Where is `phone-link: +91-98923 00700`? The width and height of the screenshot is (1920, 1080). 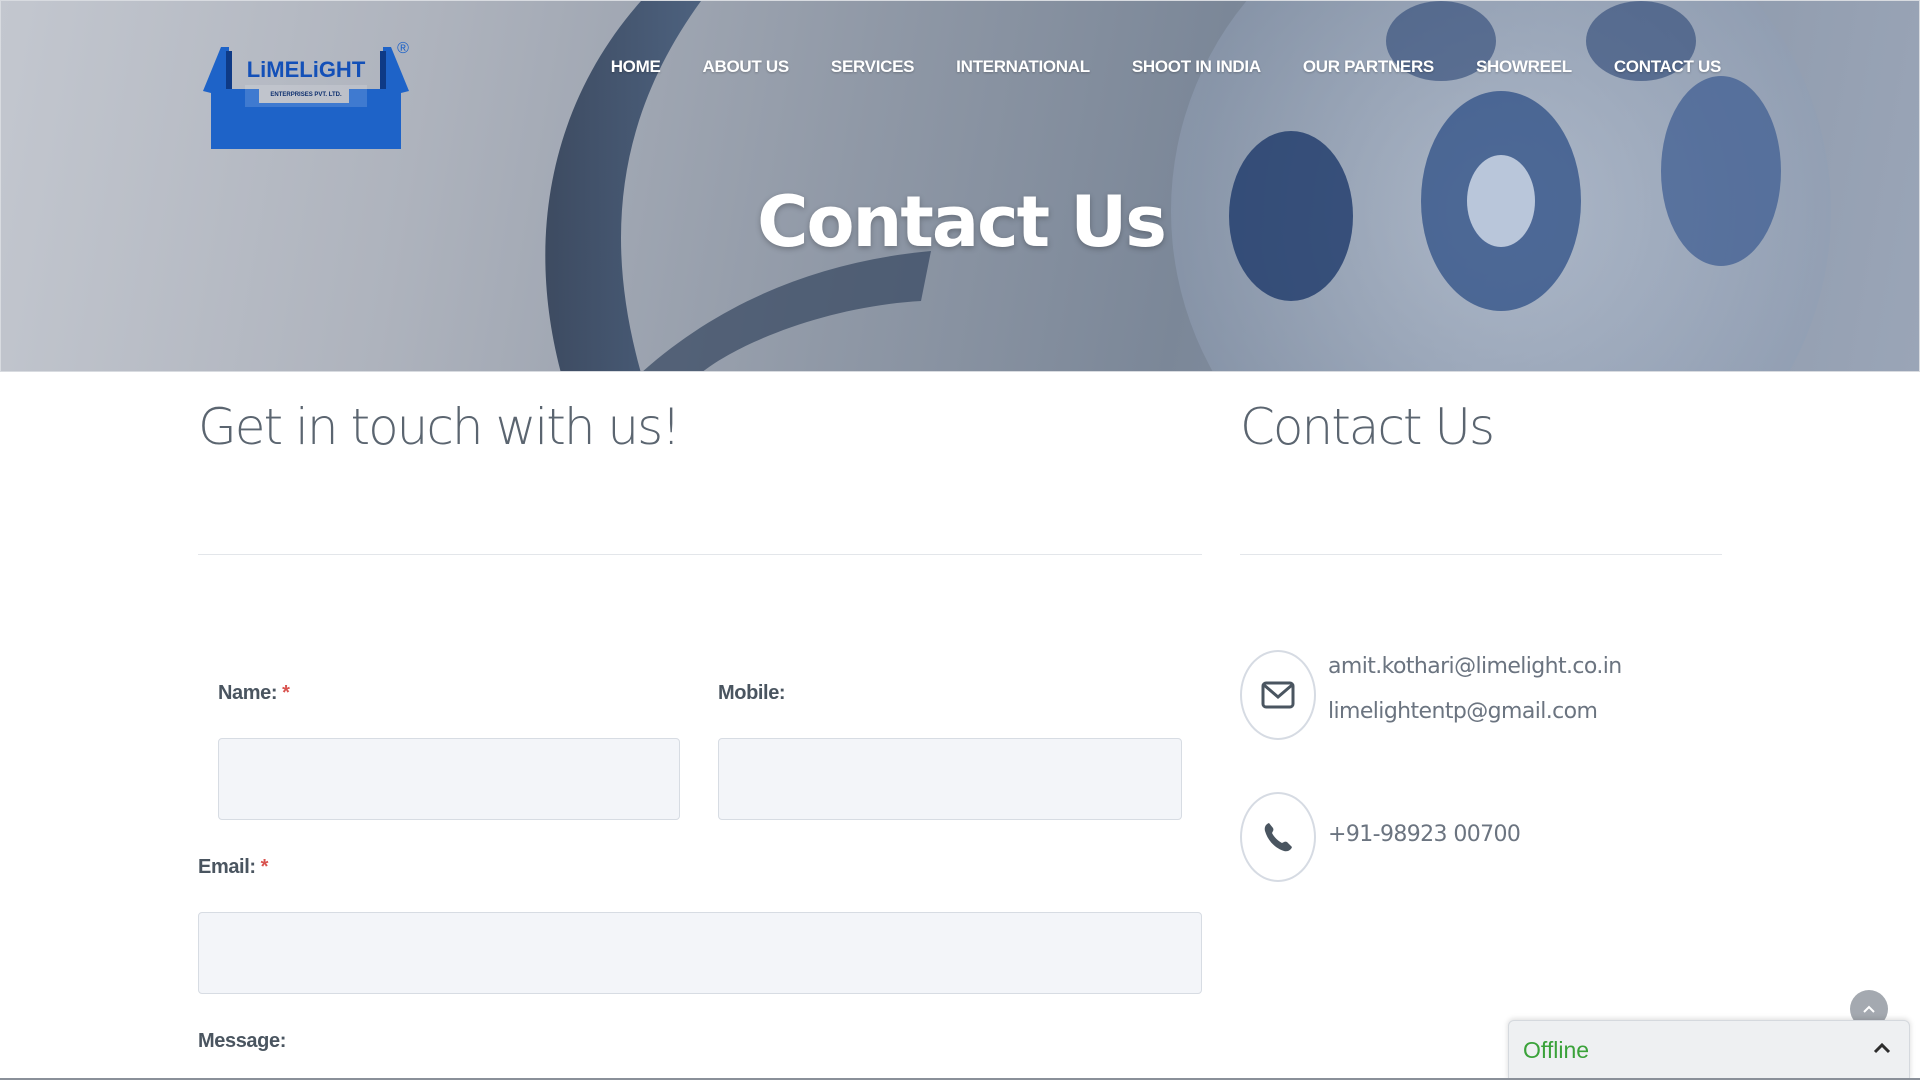
phone-link: +91-98923 00700 is located at coordinates (1424, 834).